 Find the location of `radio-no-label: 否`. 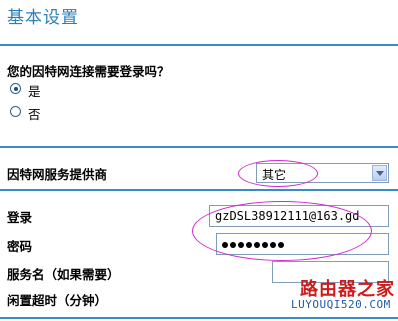

radio-no-label: 否 is located at coordinates (34, 114).